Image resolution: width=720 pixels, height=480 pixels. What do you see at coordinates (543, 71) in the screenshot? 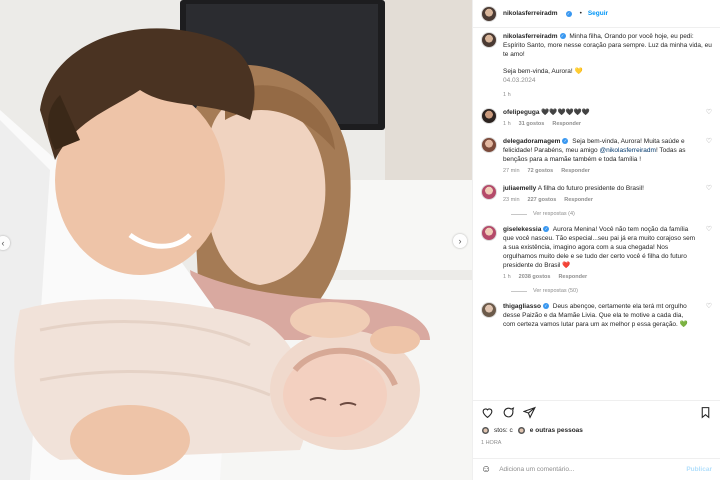
I see `caption-line2: Seja bem-vinda, Aurora! 💛` at bounding box center [543, 71].